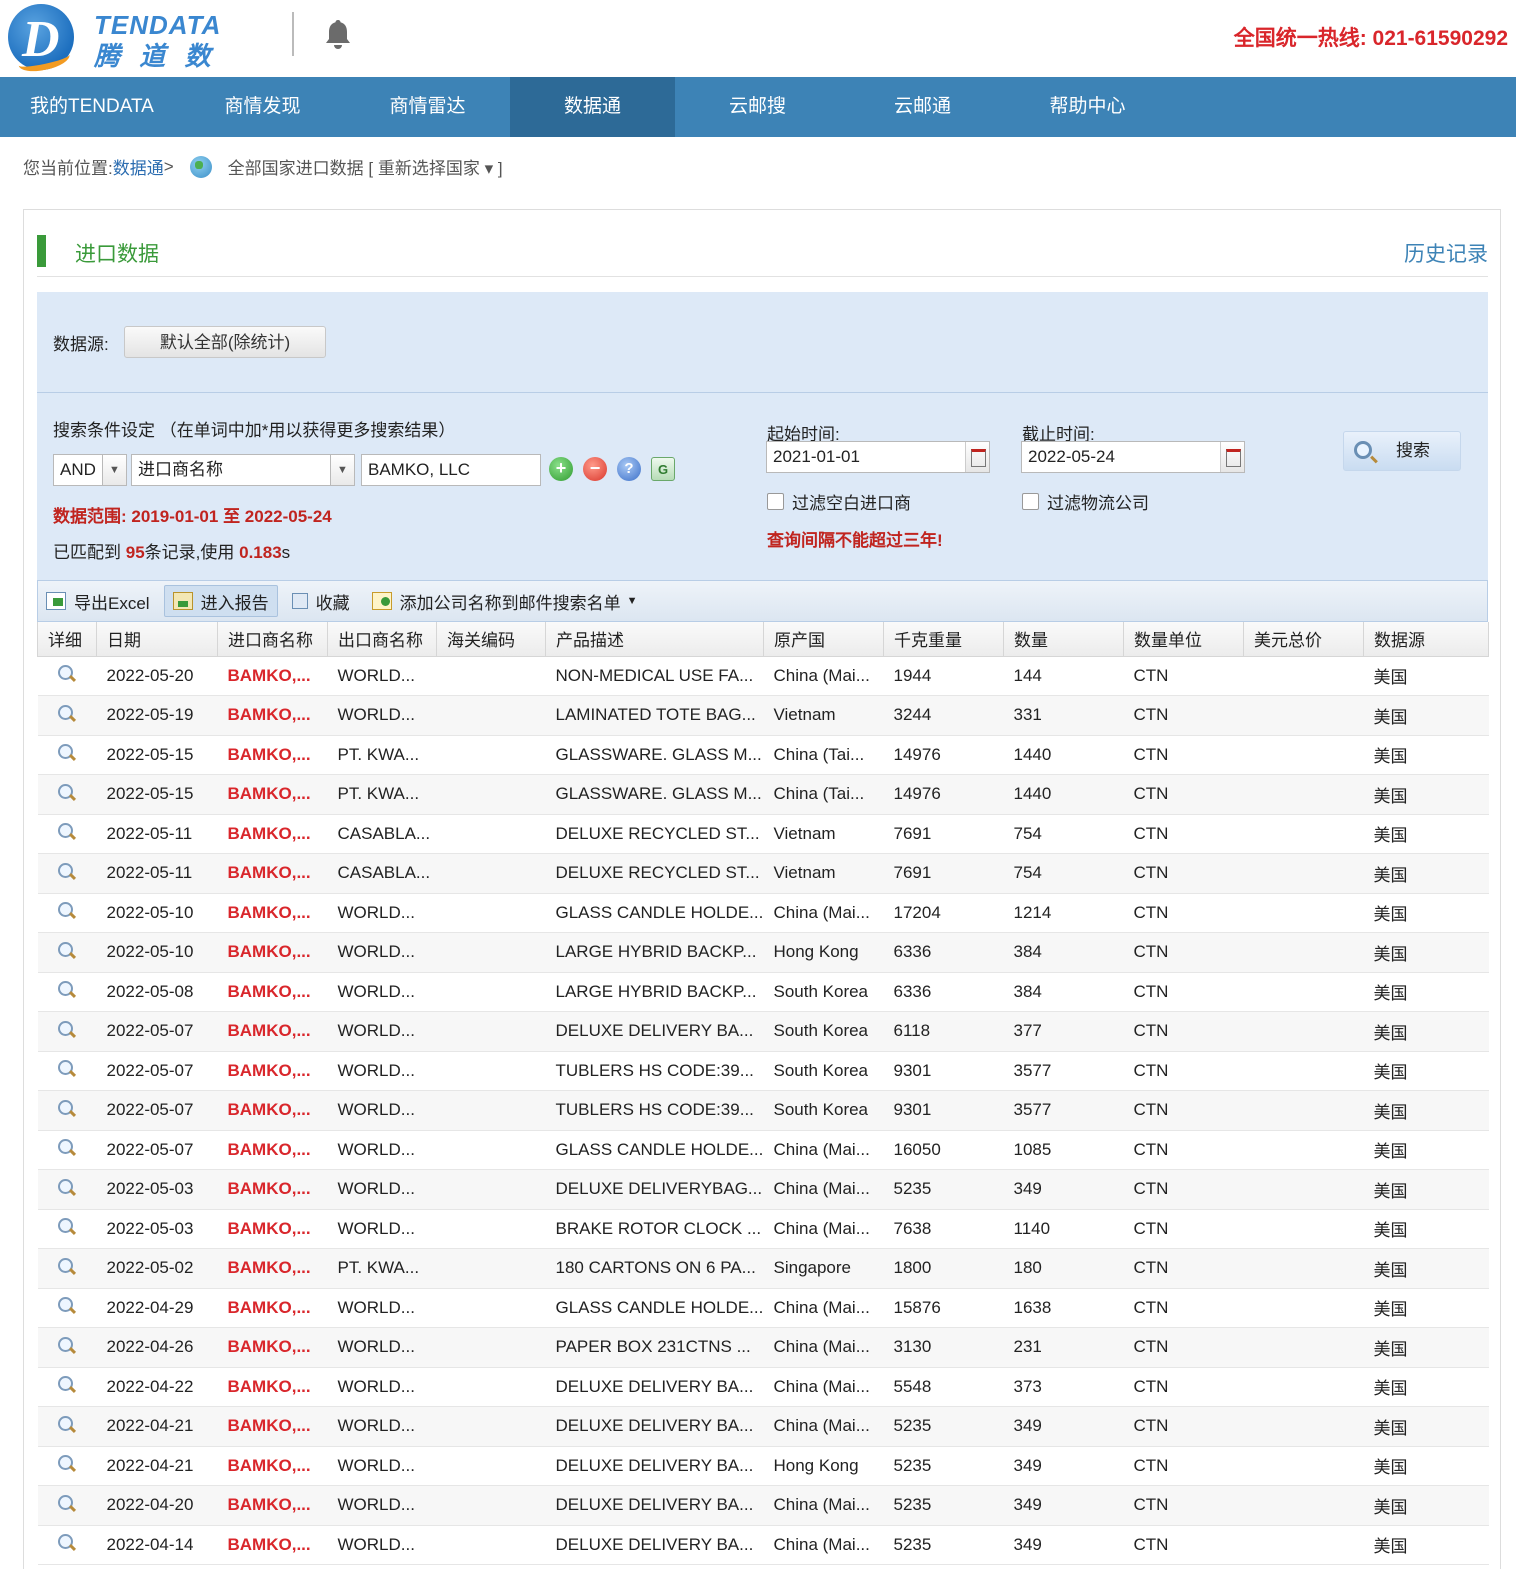  What do you see at coordinates (491, 639) in the screenshot?
I see `col-hs-code-header: 海关编码` at bounding box center [491, 639].